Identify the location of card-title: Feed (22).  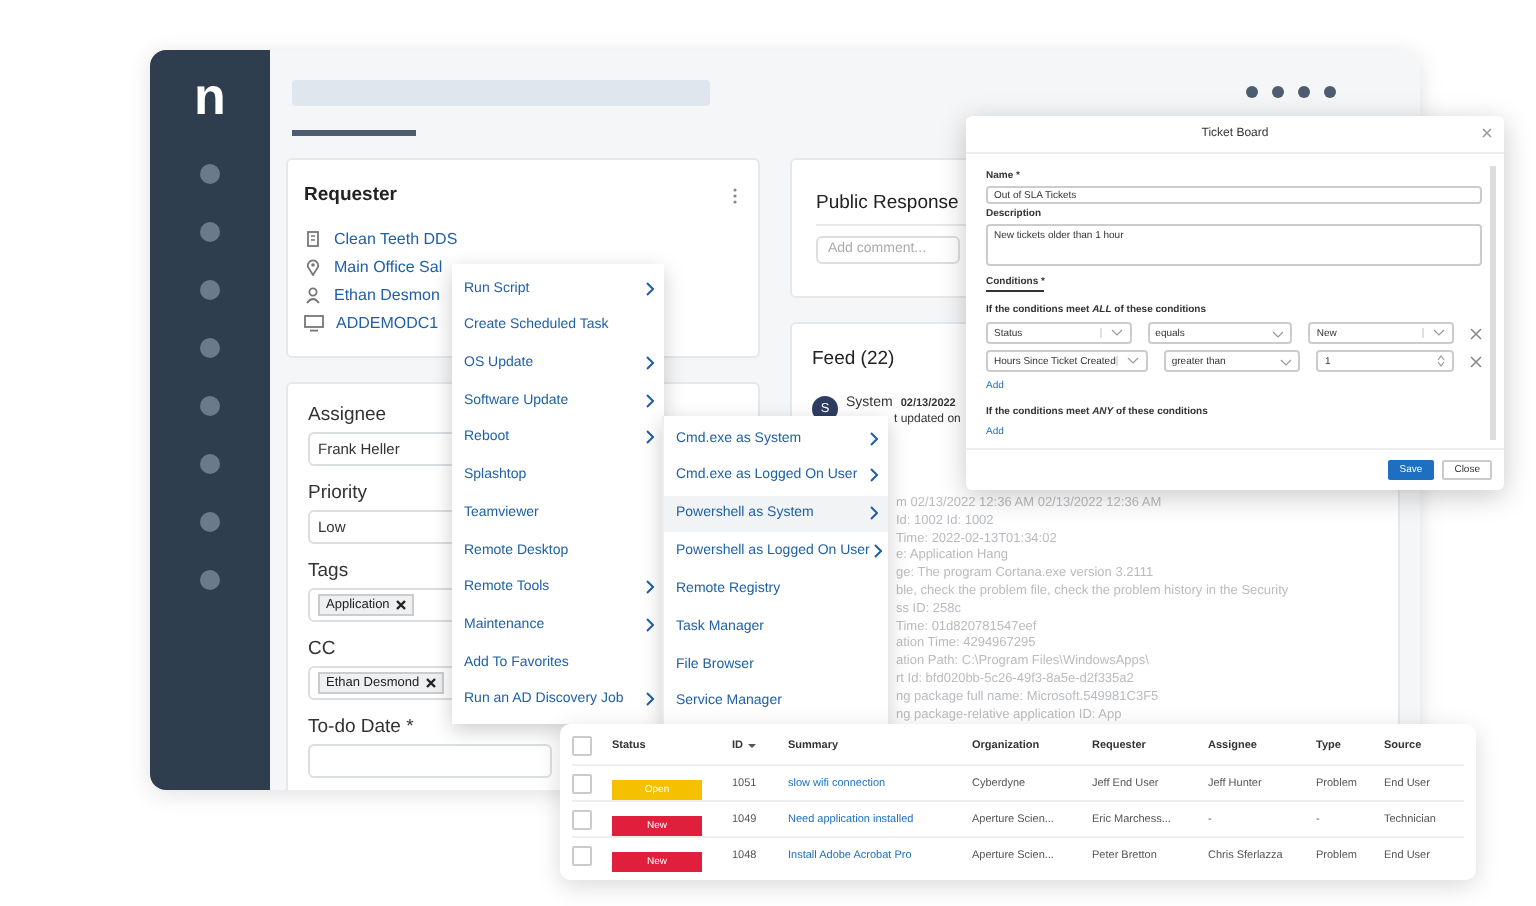
(853, 359).